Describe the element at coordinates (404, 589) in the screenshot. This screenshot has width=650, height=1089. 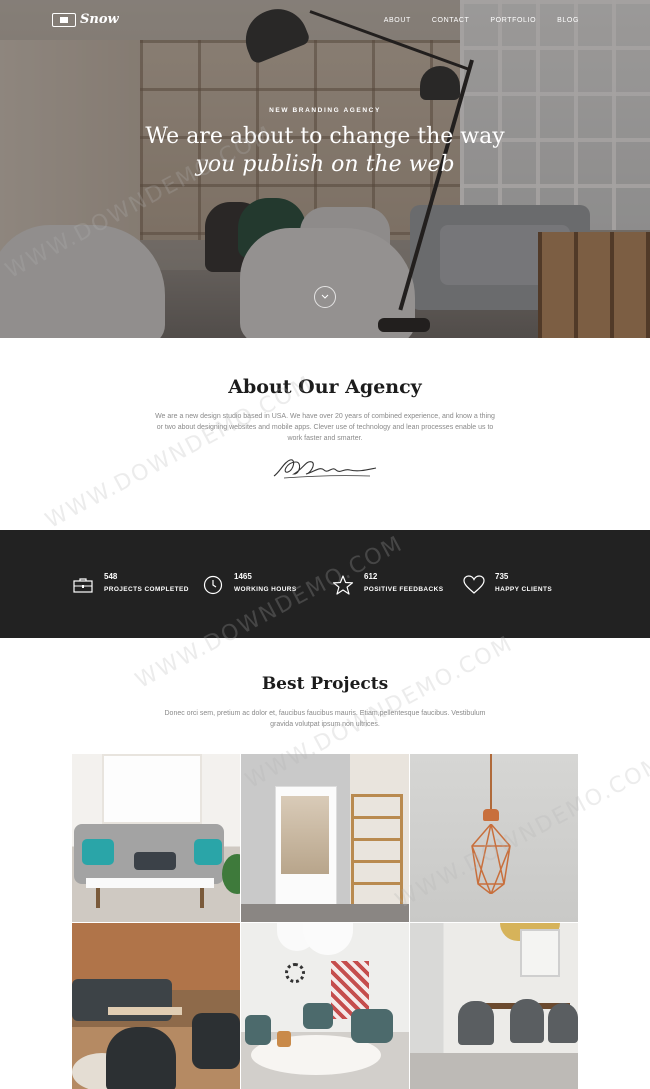
I see `stat-label: POSITIVE FEEDBACKS` at that location.